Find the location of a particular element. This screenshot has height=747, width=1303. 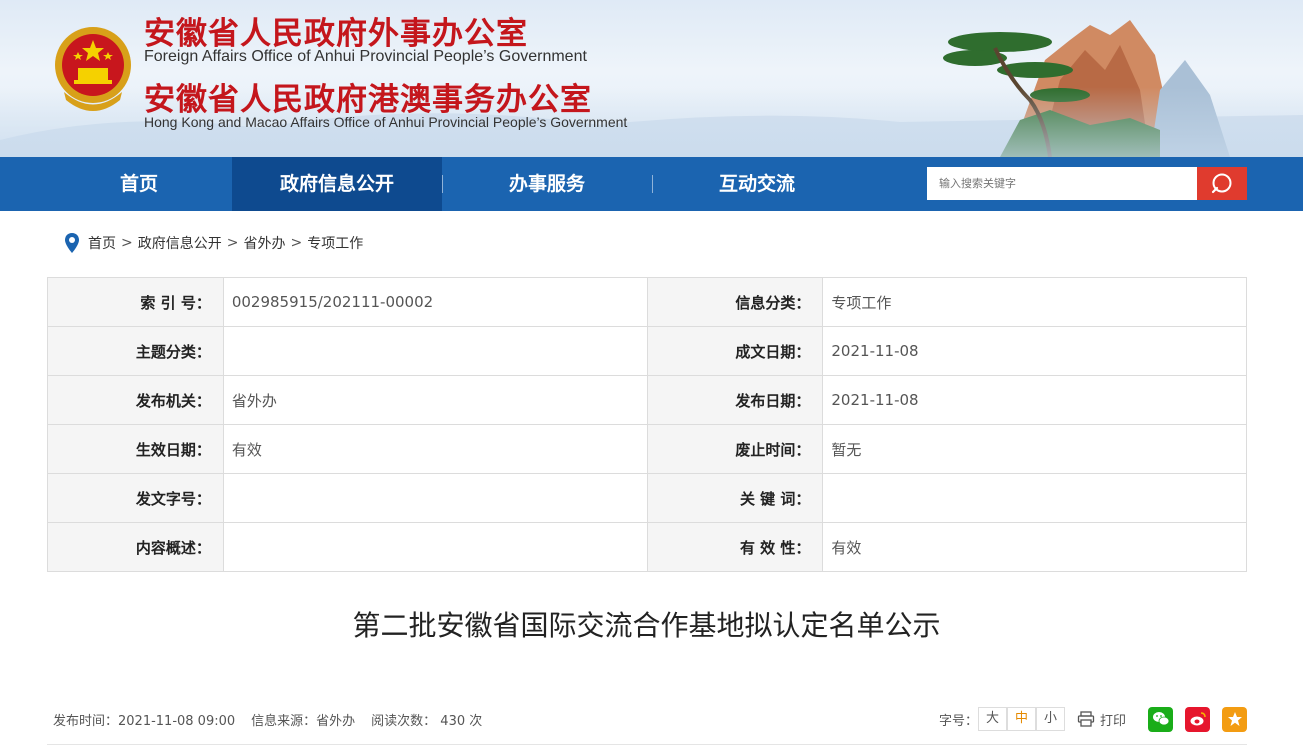

print-label: 打印 is located at coordinates (1112, 721).